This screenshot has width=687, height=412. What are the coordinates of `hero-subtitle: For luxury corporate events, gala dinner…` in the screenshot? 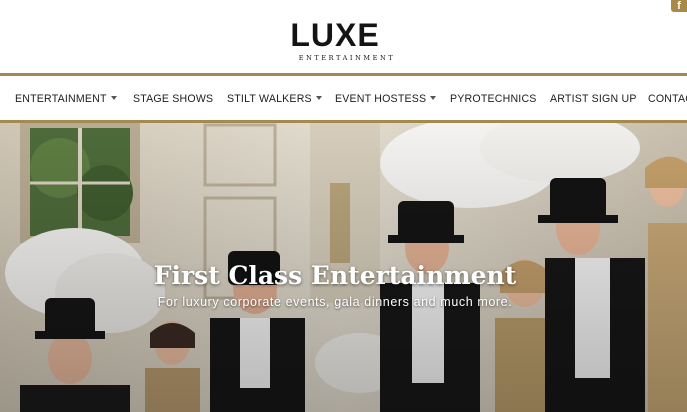 It's located at (335, 302).